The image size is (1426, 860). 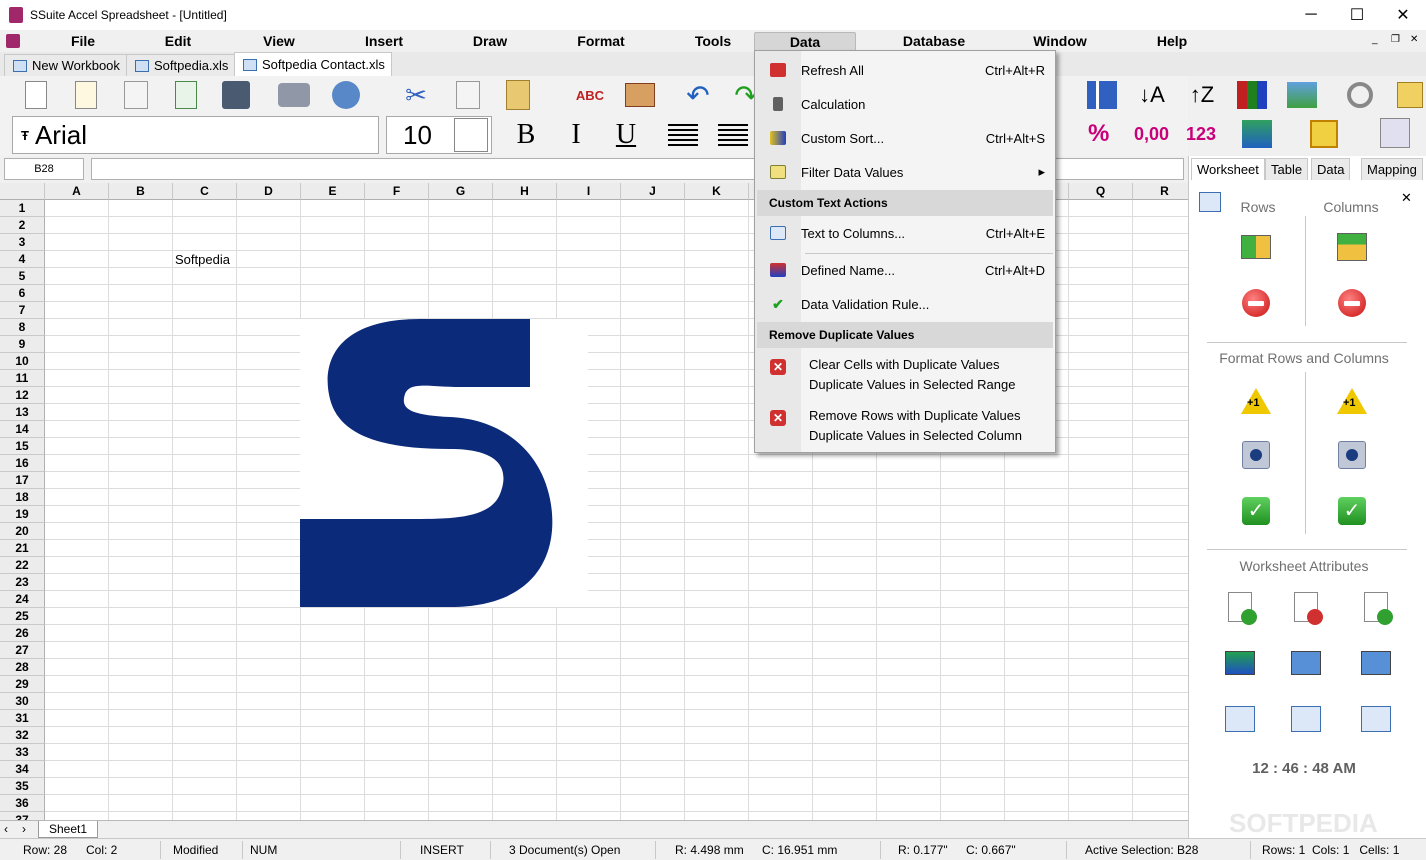 What do you see at coordinates (1352, 511) in the screenshot?
I see `column-autofit-icon: ✓` at bounding box center [1352, 511].